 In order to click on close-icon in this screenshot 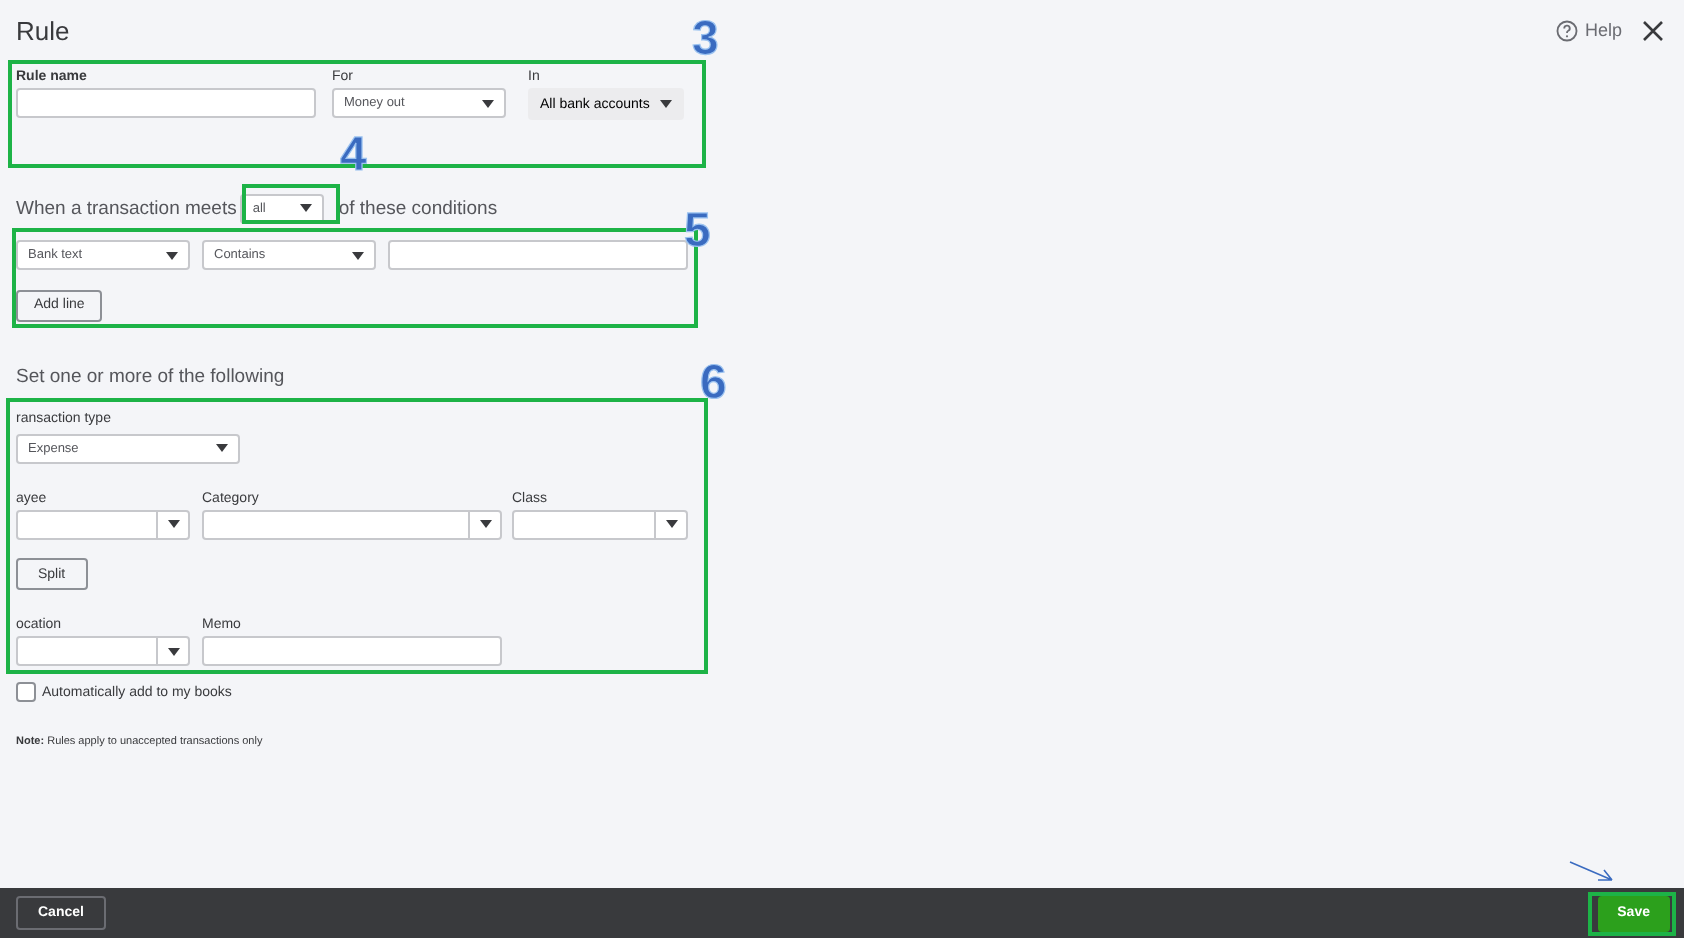, I will do `click(1653, 30)`.